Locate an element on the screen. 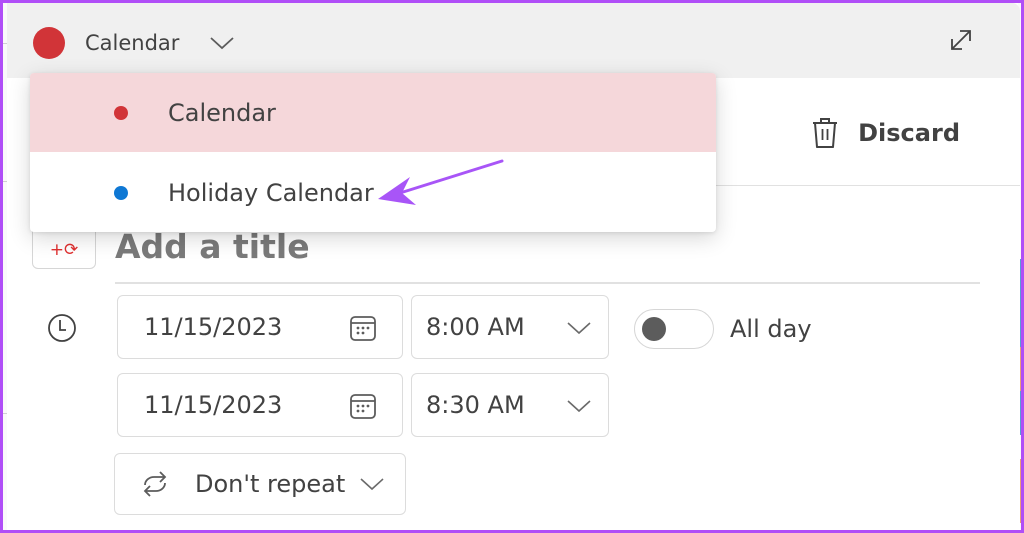 This screenshot has height=533, width=1024. repeat-dropdown: Don't repeat is located at coordinates (260, 484).